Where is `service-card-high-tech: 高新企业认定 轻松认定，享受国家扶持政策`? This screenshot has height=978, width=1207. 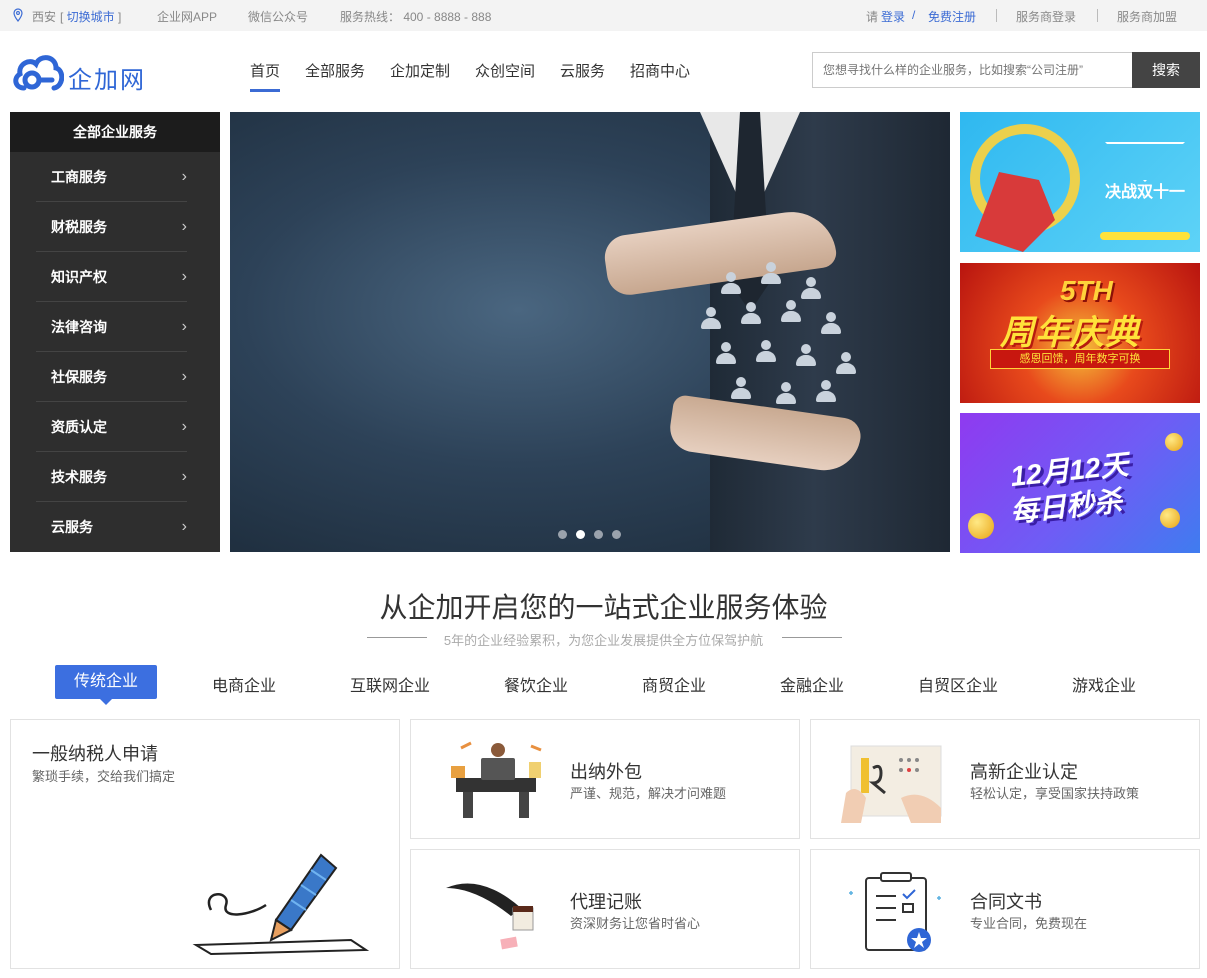 service-card-high-tech: 高新企业认定 轻松认定，享受国家扶持政策 is located at coordinates (1005, 779).